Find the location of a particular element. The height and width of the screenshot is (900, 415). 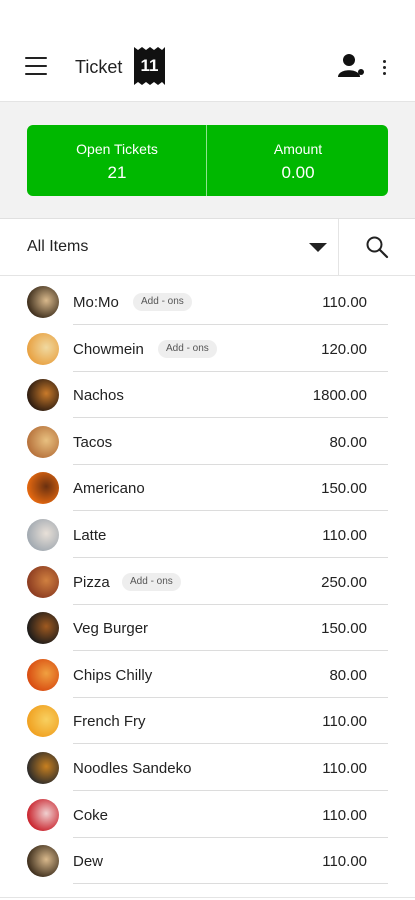

item-name: Tacos is located at coordinates (93, 442).